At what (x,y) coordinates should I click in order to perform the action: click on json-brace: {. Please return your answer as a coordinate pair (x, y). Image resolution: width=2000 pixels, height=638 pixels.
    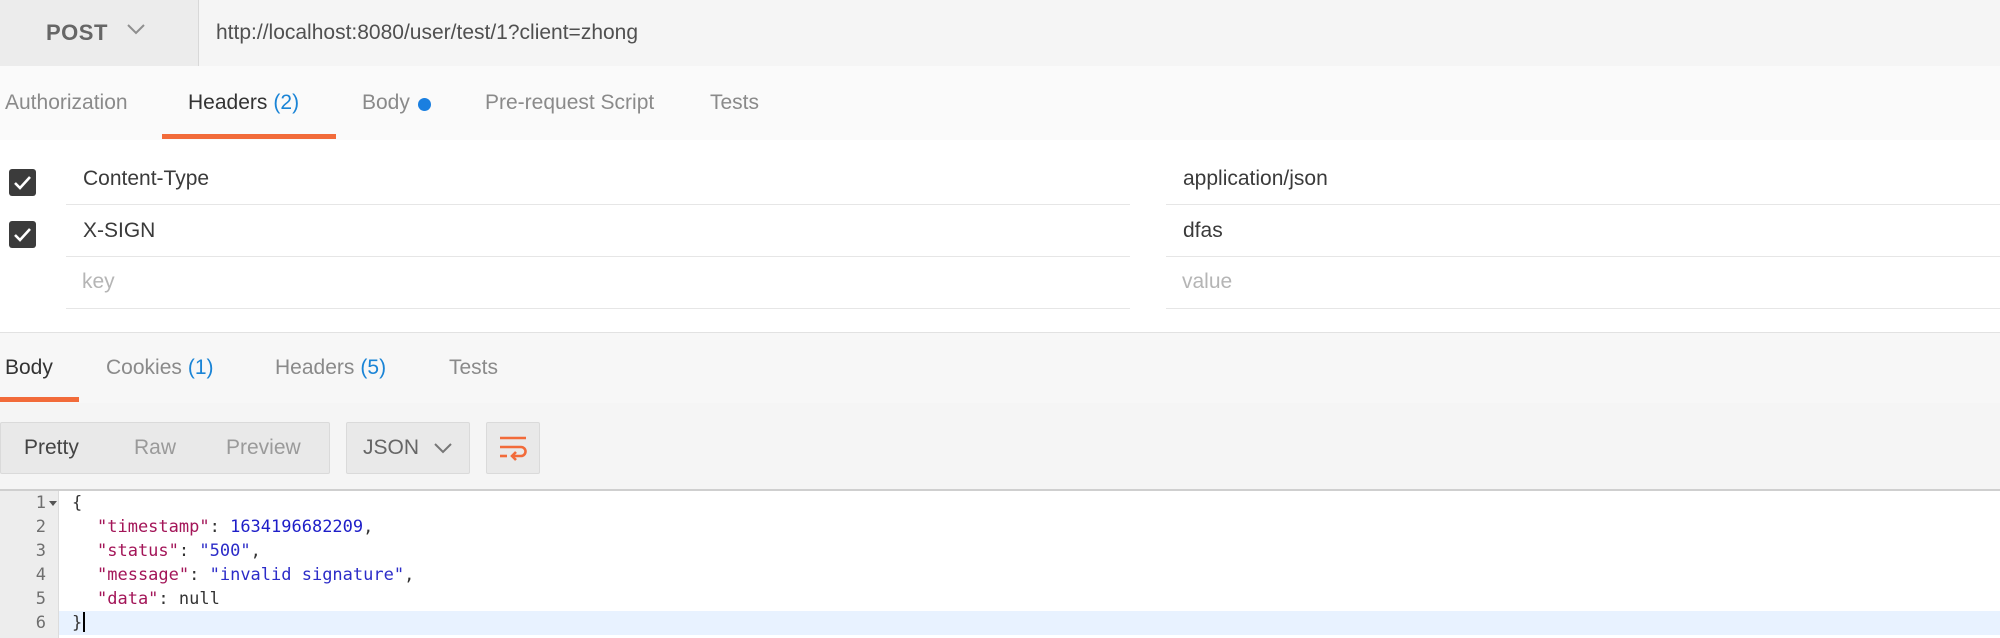
    Looking at the image, I should click on (77, 503).